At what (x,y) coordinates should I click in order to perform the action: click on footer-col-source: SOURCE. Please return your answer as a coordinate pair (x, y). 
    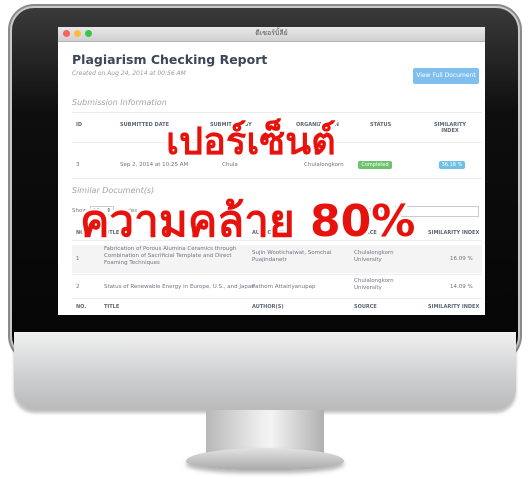
    Looking at the image, I should click on (365, 307).